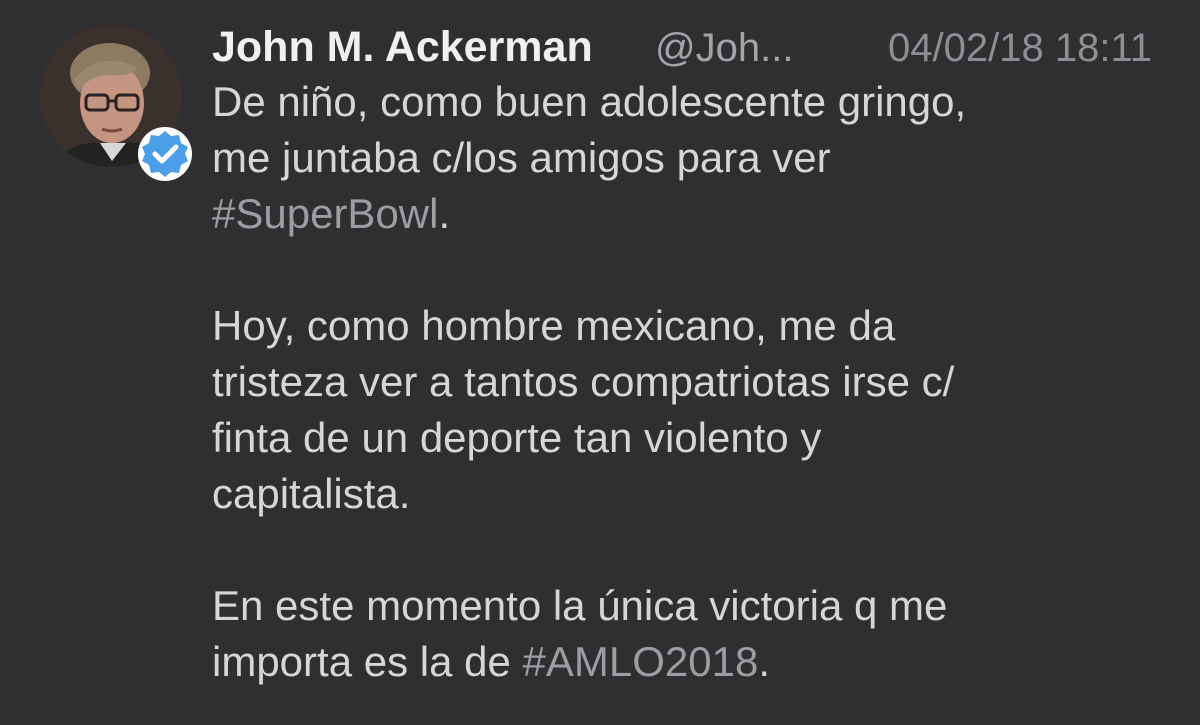 Image resolution: width=1200 pixels, height=725 pixels. What do you see at coordinates (580, 605) in the screenshot?
I see `text-line: En este momento la única victoria q me` at bounding box center [580, 605].